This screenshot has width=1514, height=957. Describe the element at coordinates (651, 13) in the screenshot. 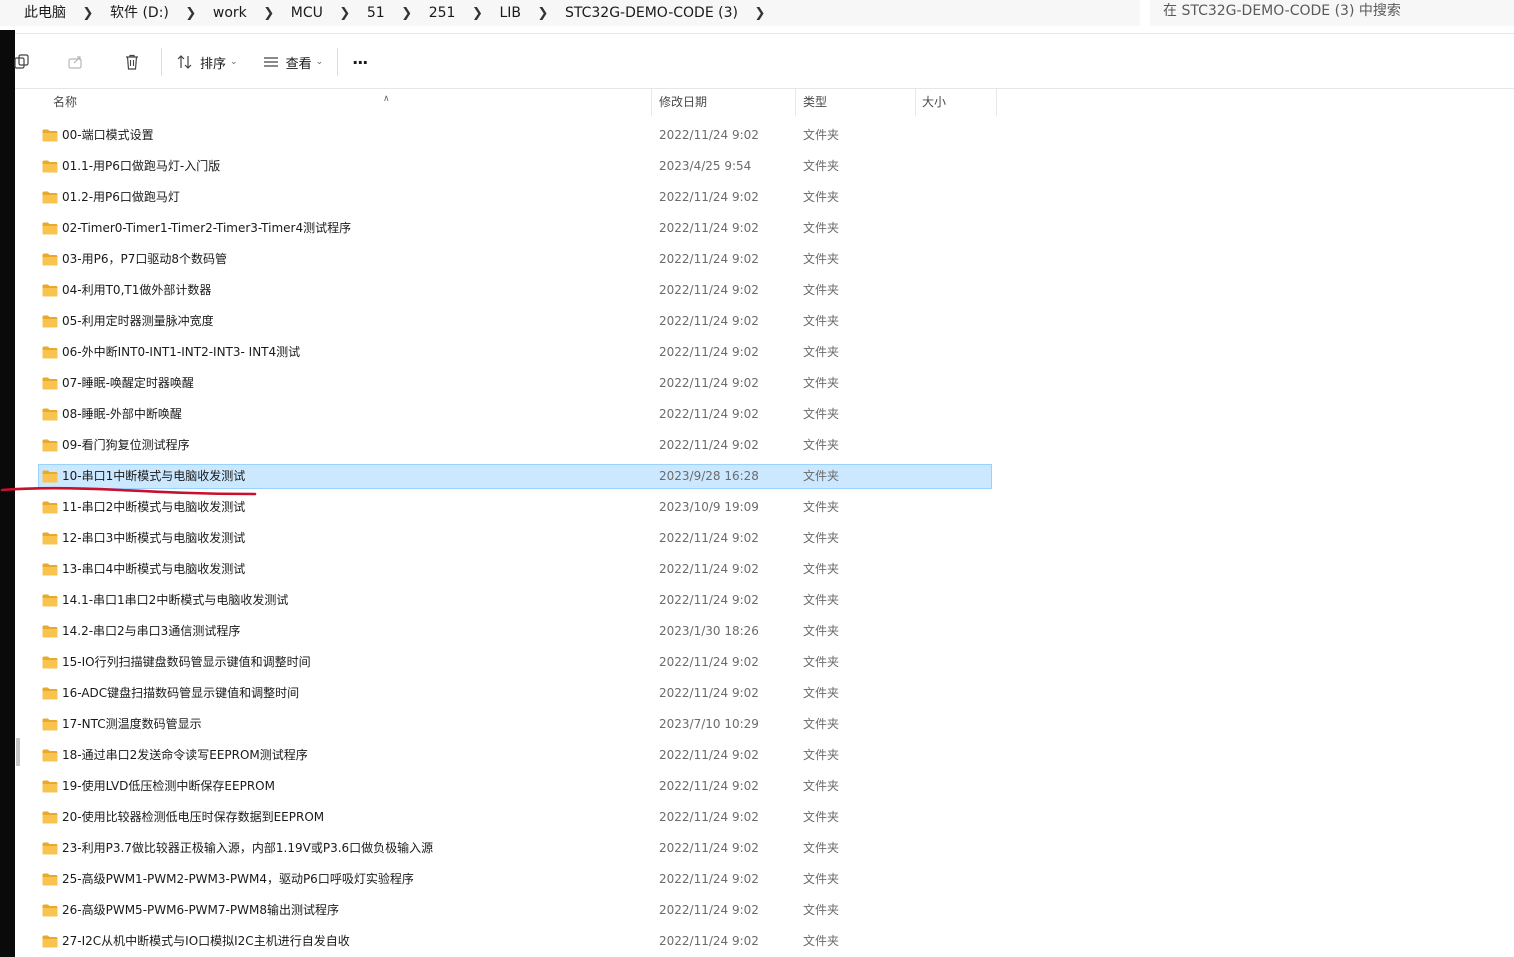

I see `breadcrumb-item: STC32G-DEMO-CODE (3)` at that location.